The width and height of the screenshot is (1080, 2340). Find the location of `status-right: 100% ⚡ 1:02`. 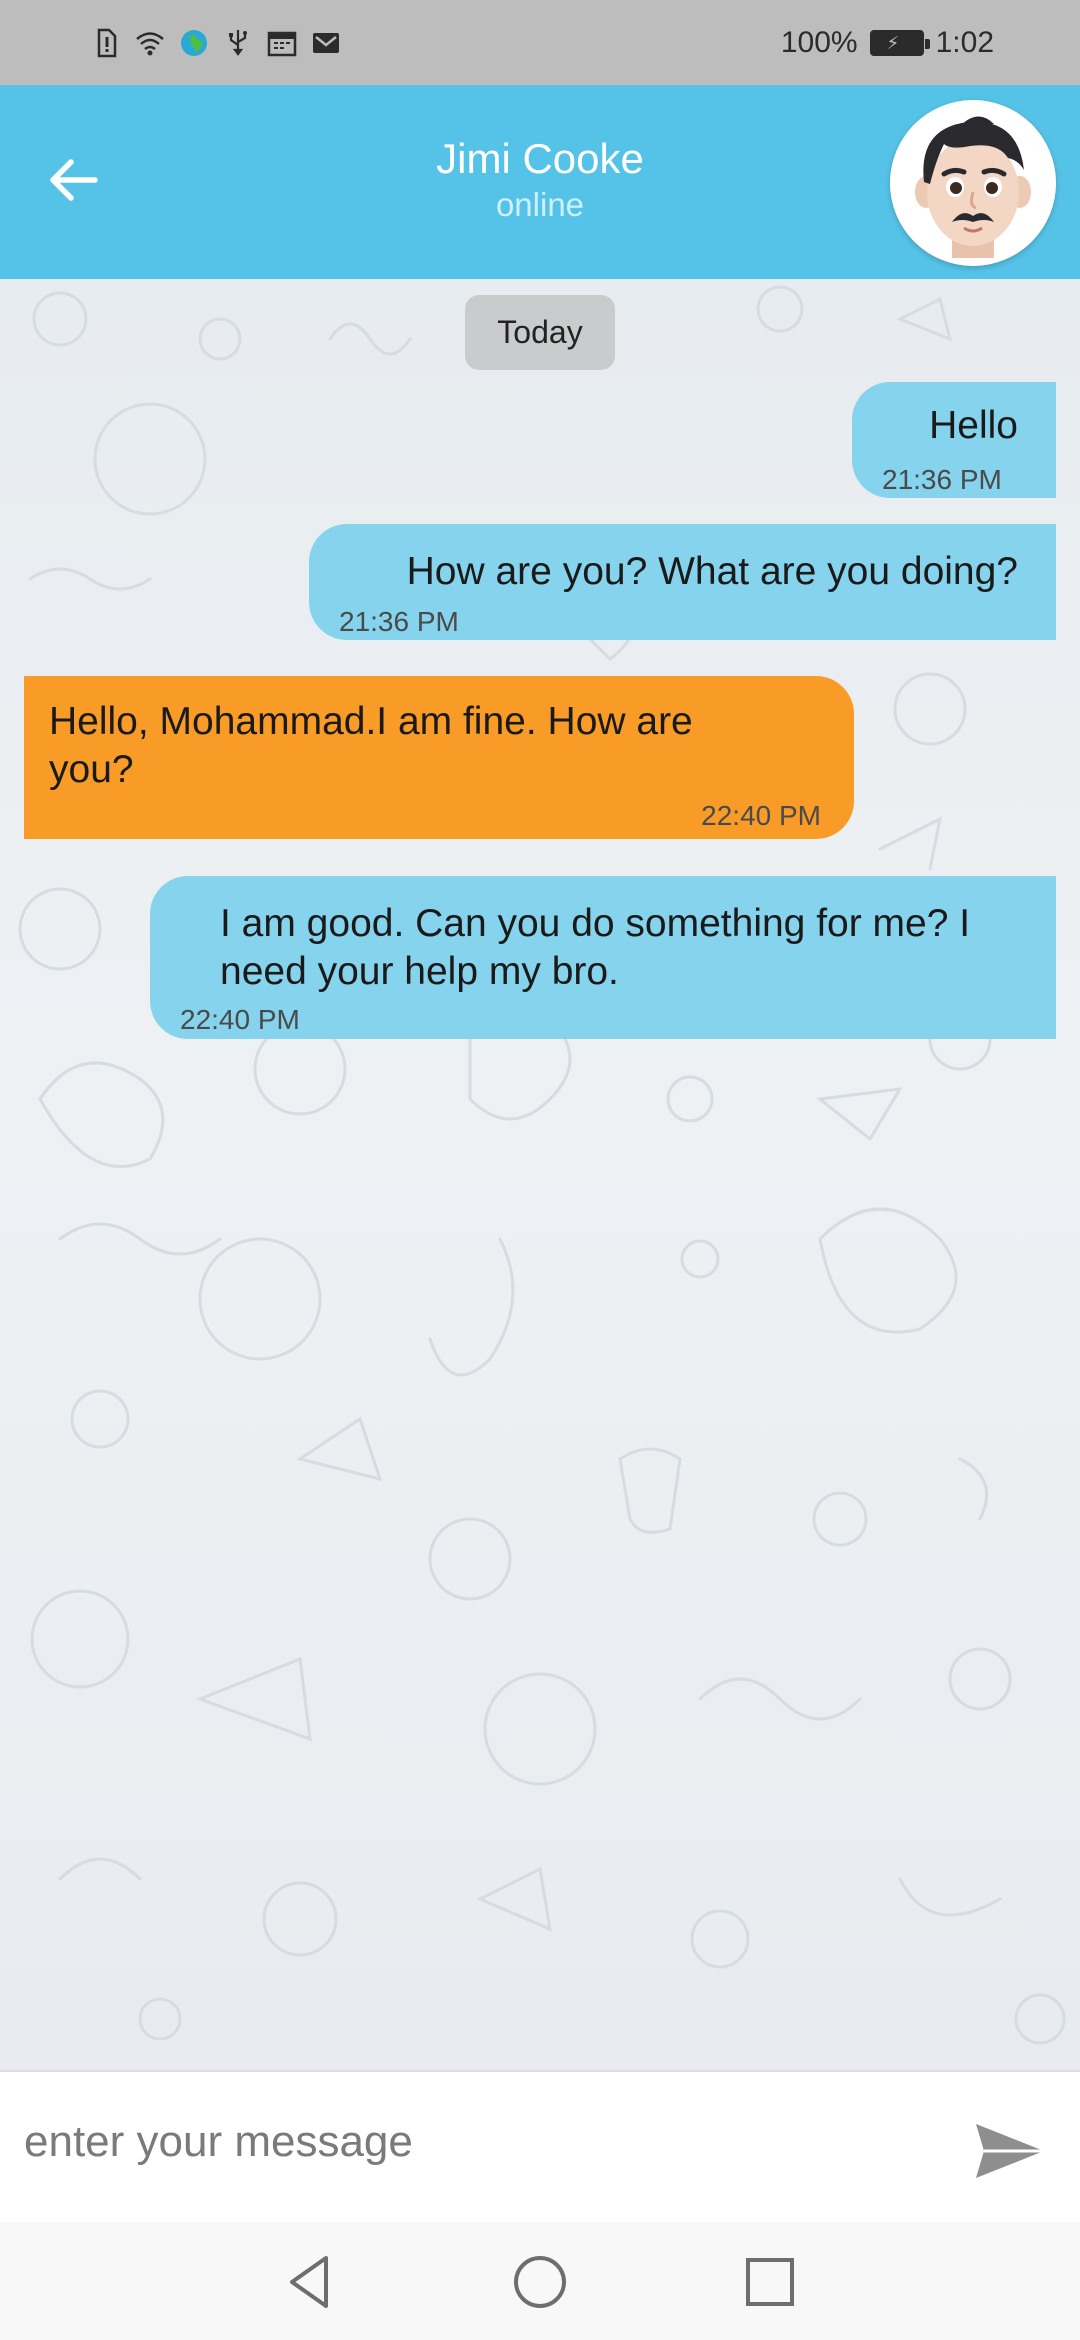

status-right: 100% ⚡ 1:02 is located at coordinates (887, 43).